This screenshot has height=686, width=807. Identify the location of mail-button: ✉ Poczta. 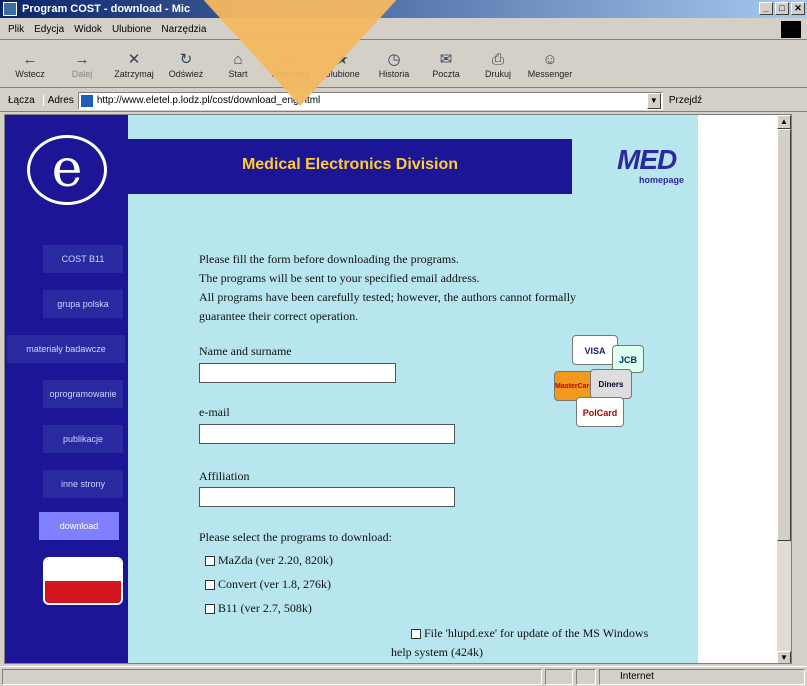
(446, 65).